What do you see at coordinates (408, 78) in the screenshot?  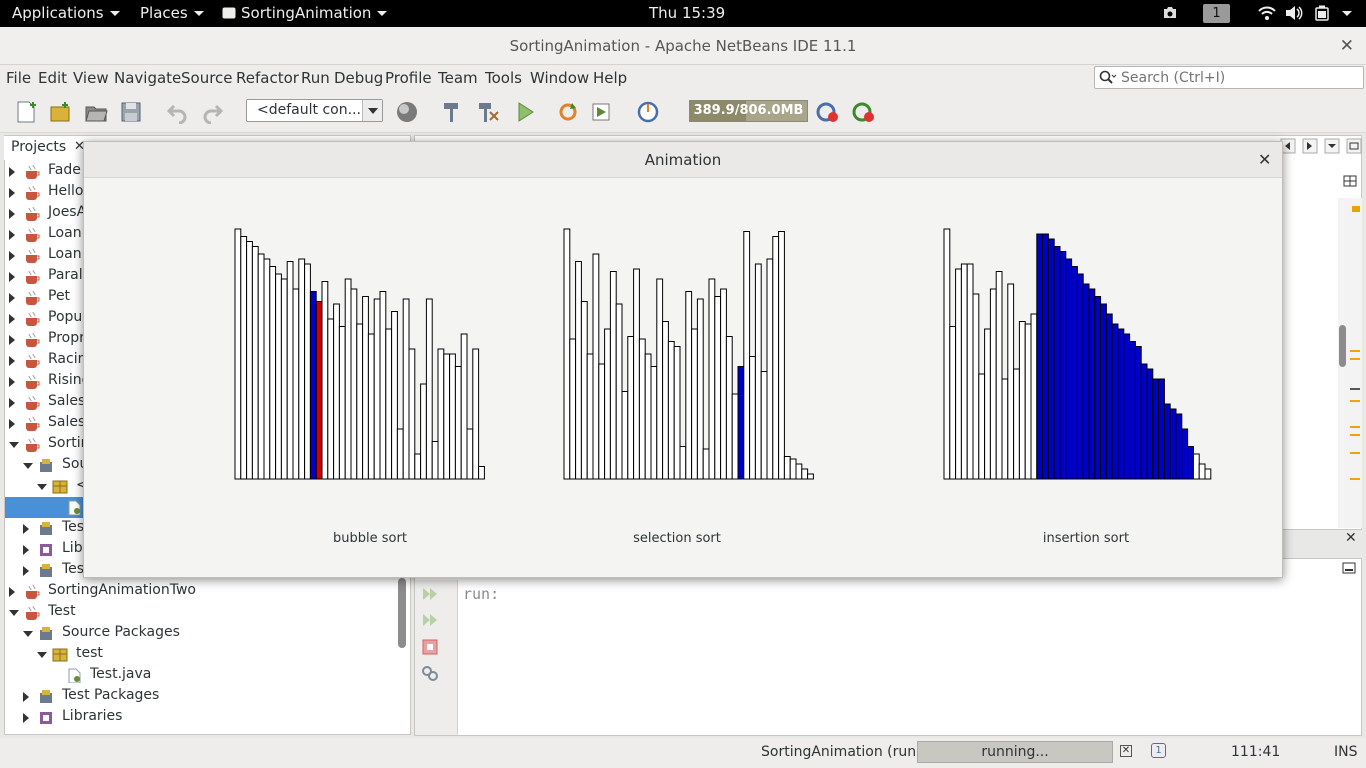 I see `menu-profile: Profile` at bounding box center [408, 78].